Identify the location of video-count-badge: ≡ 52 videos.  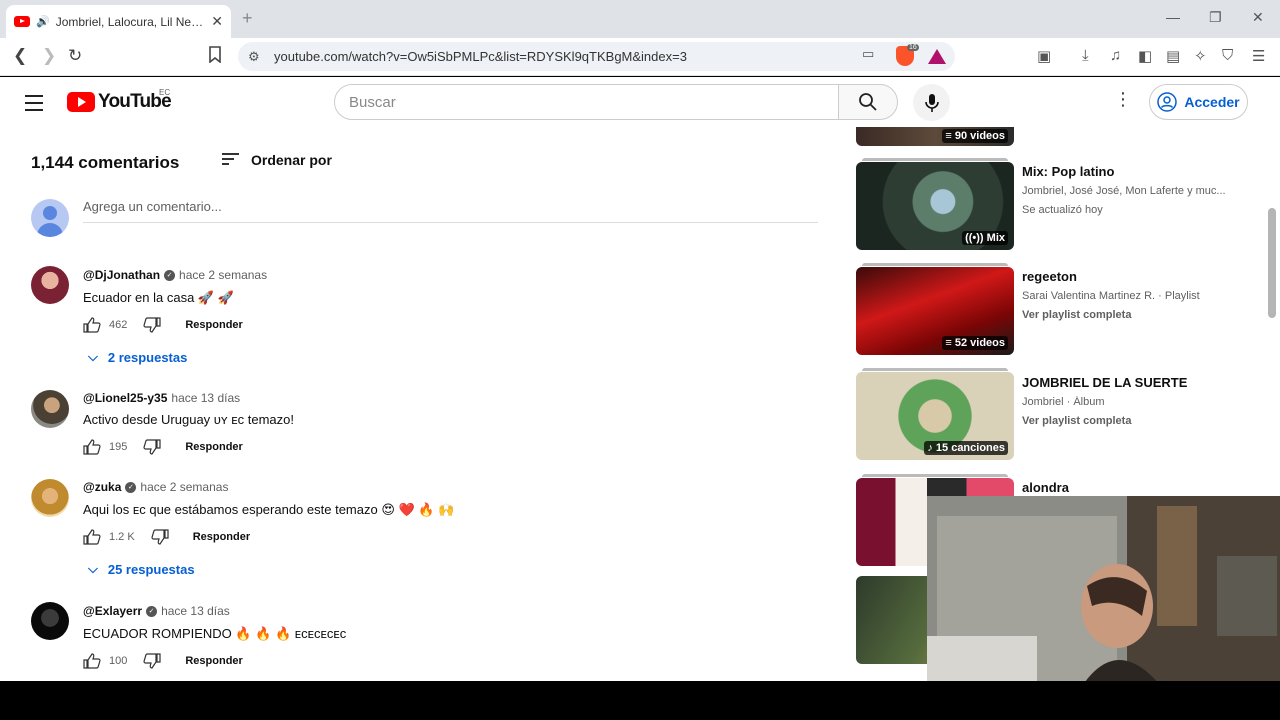
(975, 343).